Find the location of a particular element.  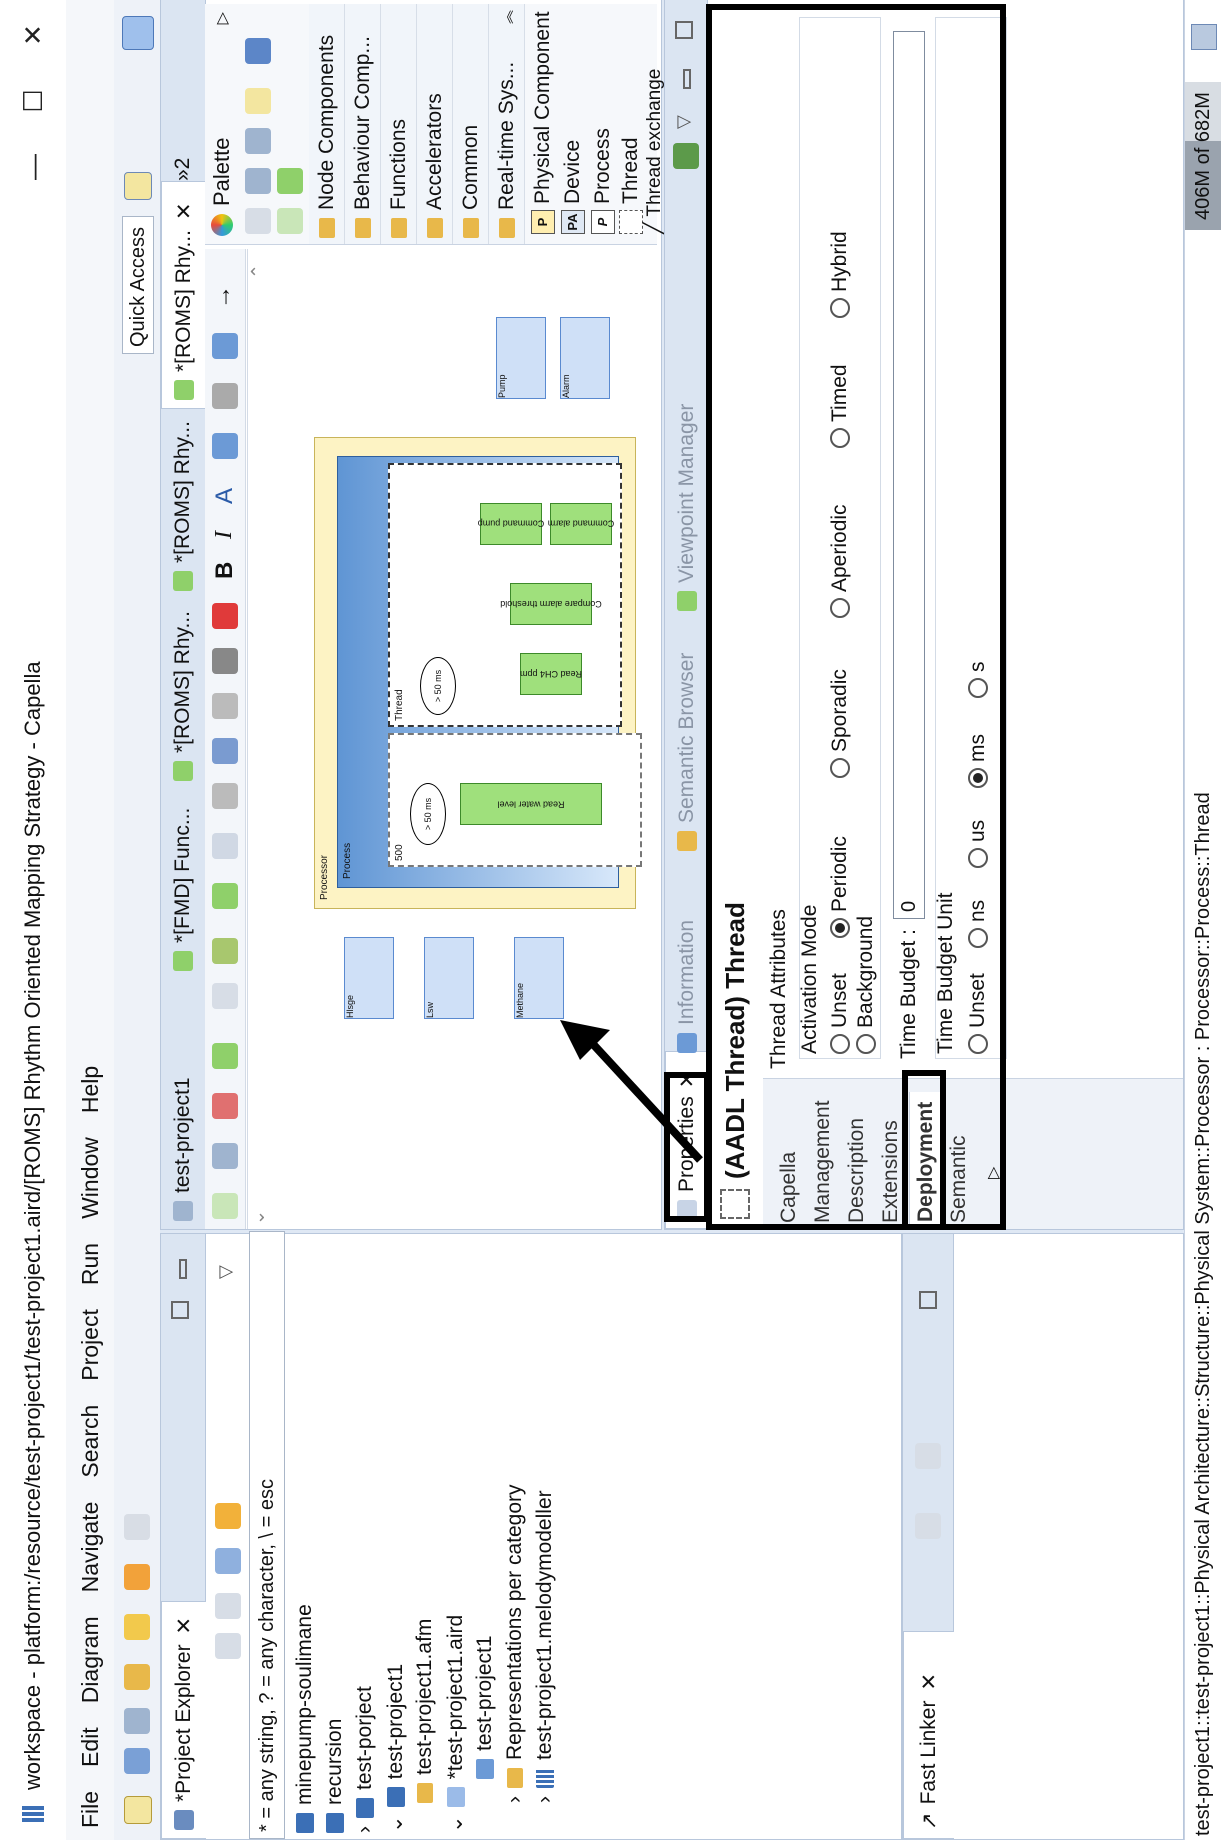

unit-us-radio: us is located at coordinates (978, 844).